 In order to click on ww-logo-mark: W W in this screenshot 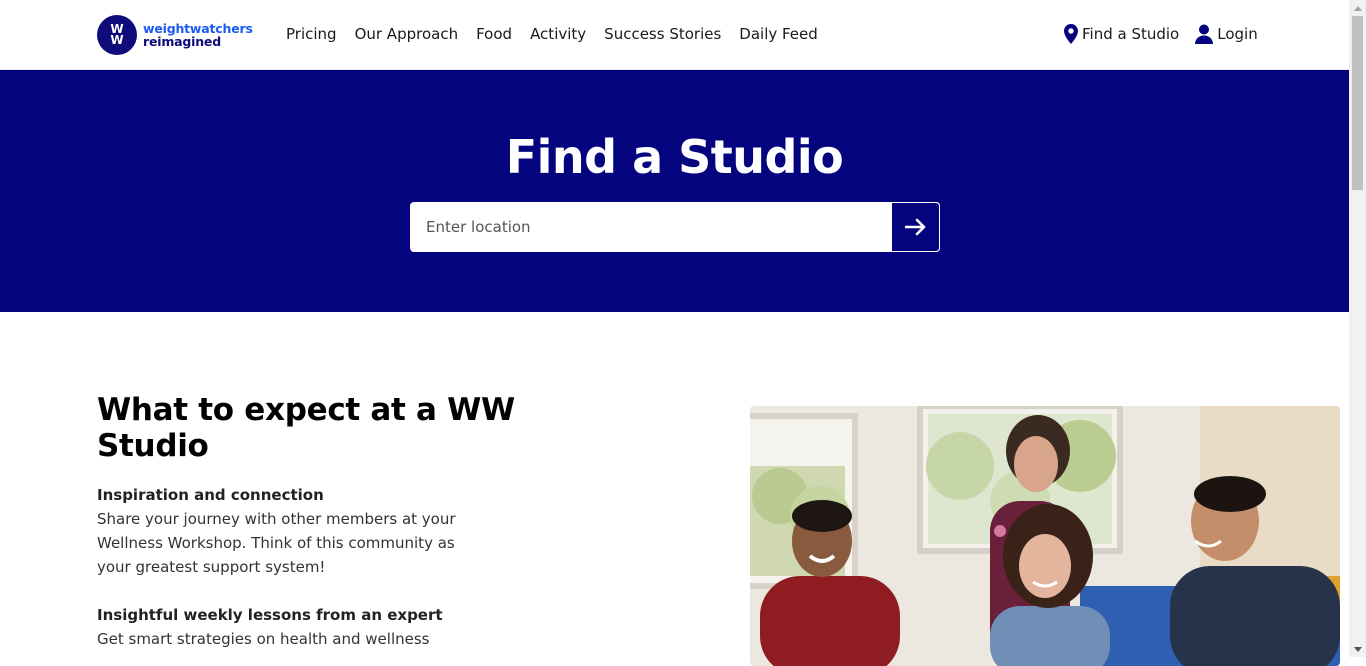, I will do `click(117, 35)`.